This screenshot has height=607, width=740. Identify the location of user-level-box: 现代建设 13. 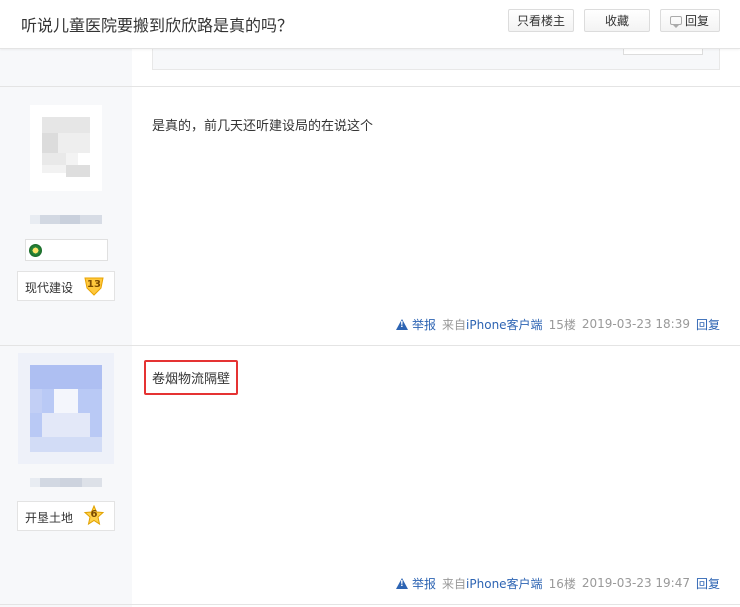
(66, 286).